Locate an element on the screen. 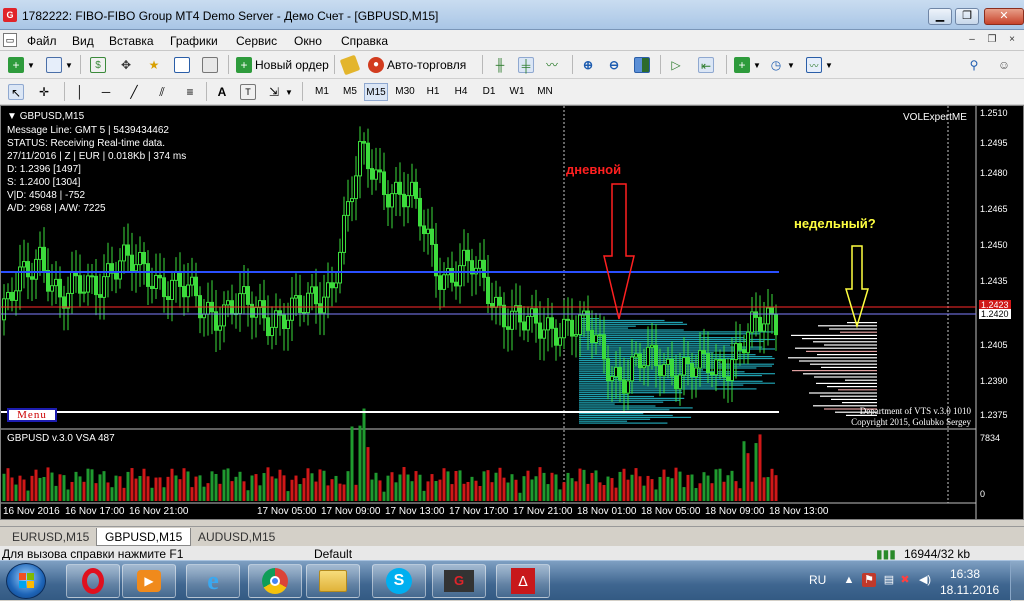 The width and height of the screenshot is (1024, 601). chart-shift-button: ▷ is located at coordinates (676, 65).